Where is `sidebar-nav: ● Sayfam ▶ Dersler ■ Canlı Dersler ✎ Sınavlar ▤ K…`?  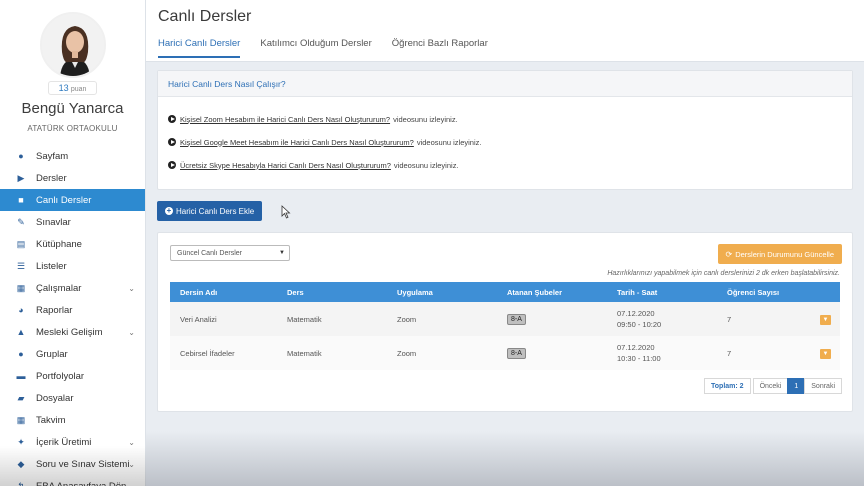
sidebar-nav: ● Sayfam ▶ Dersler ■ Canlı Dersler ✎ Sınavlar ▤ K… is located at coordinates (72, 315).